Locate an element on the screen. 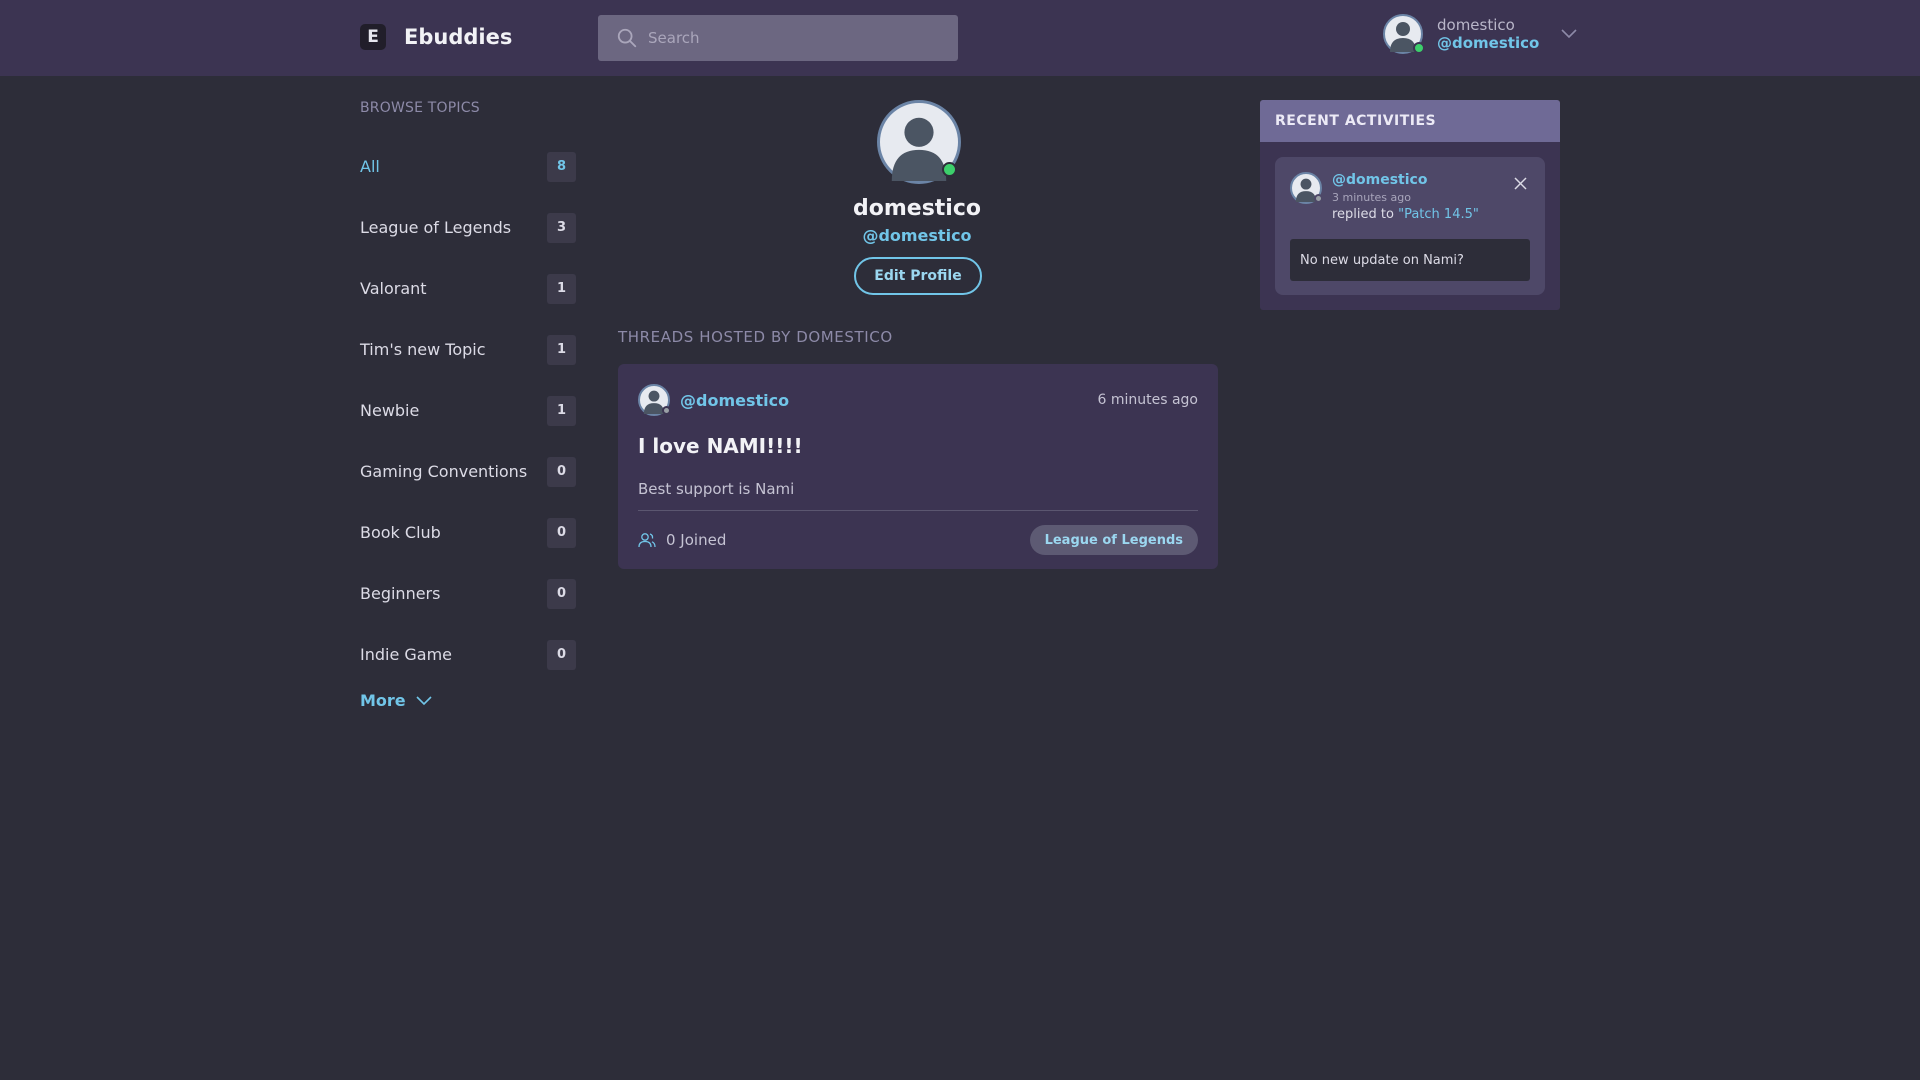  user-handle: @domestico is located at coordinates (1488, 43).